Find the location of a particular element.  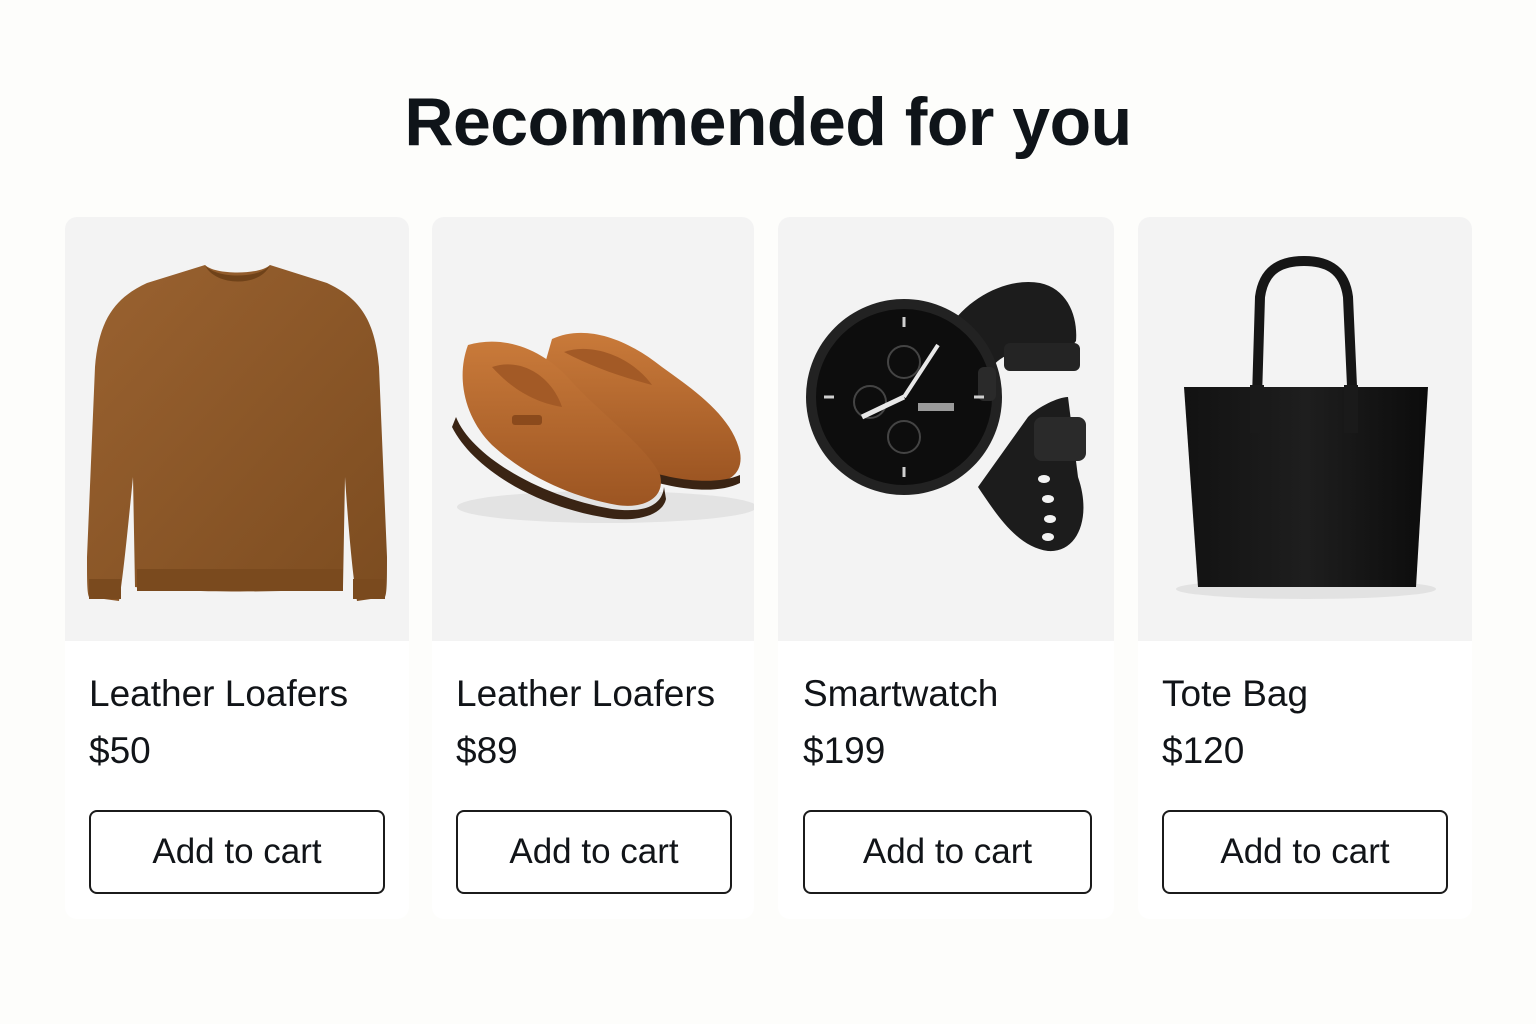

product-card: Smartwatch $199 Add to cart is located at coordinates (946, 568).